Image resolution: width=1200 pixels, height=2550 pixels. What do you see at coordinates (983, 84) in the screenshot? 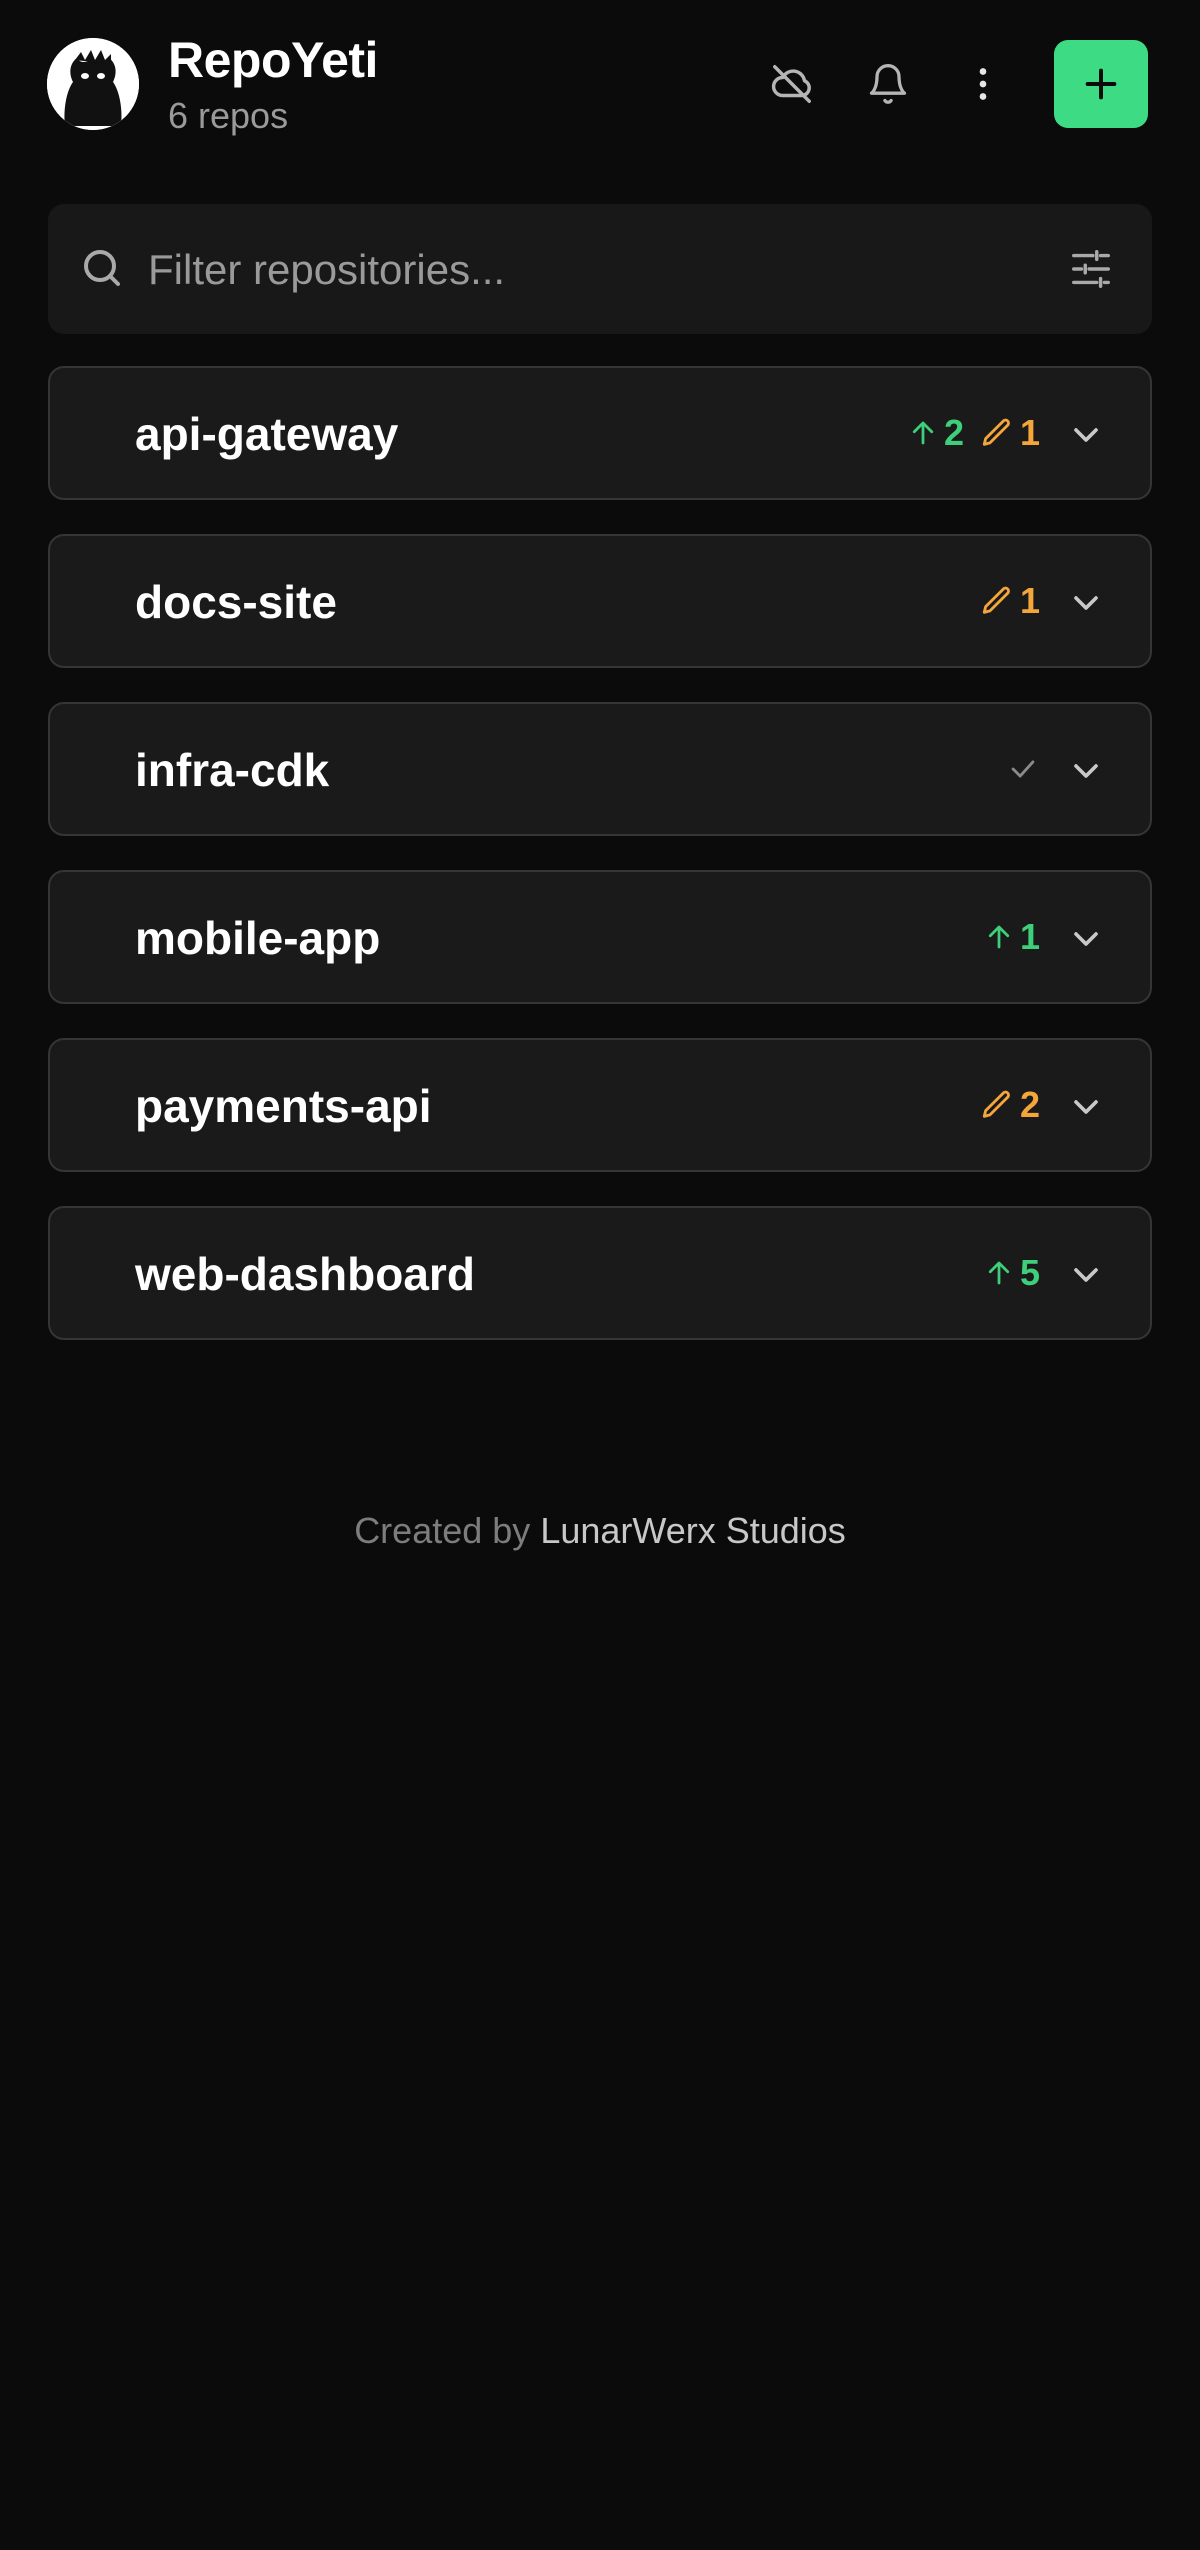
I see `more-vertical-icon` at bounding box center [983, 84].